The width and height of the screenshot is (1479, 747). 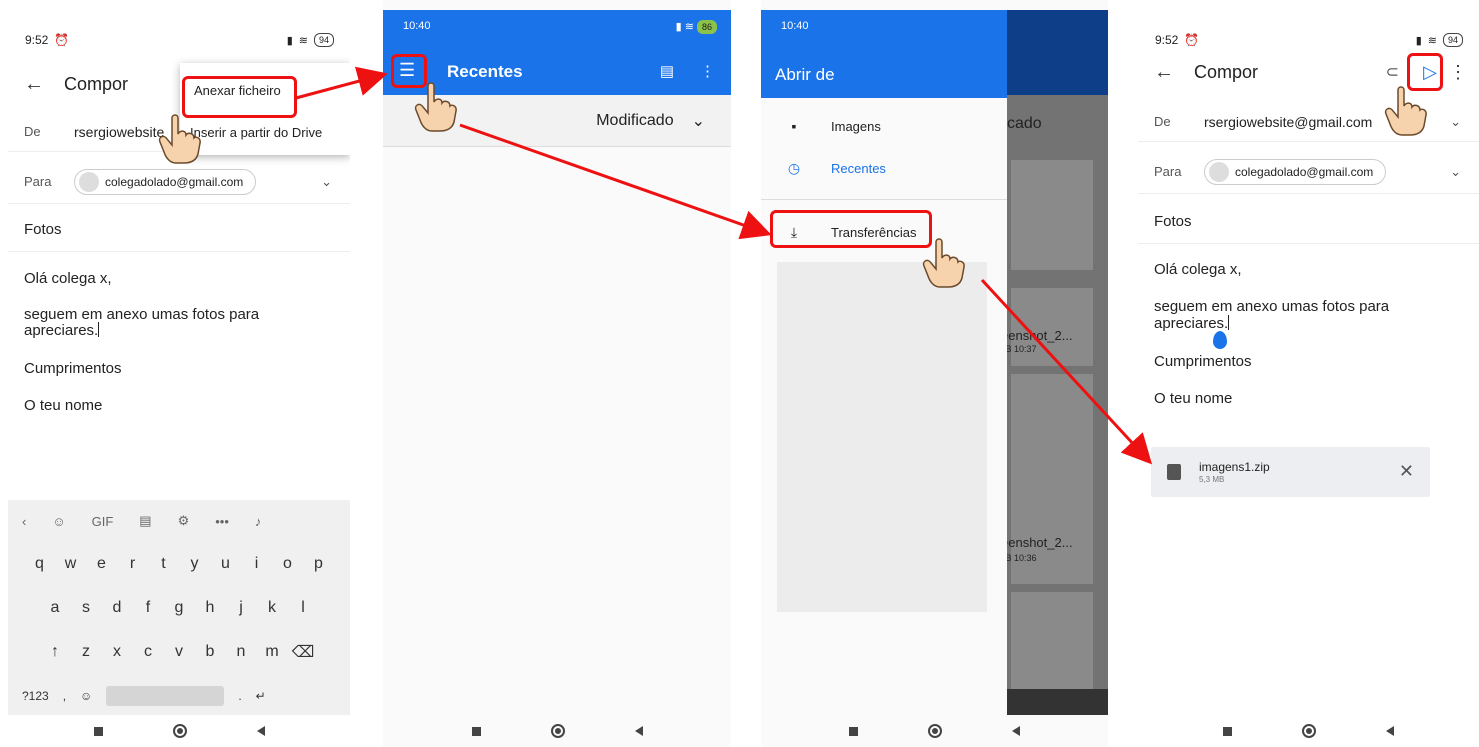 I want to click on key: g, so click(x=179, y=608).